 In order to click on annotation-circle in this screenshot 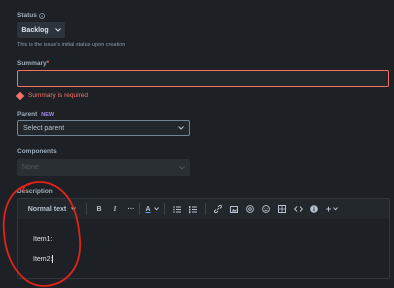, I will do `click(41, 234)`.